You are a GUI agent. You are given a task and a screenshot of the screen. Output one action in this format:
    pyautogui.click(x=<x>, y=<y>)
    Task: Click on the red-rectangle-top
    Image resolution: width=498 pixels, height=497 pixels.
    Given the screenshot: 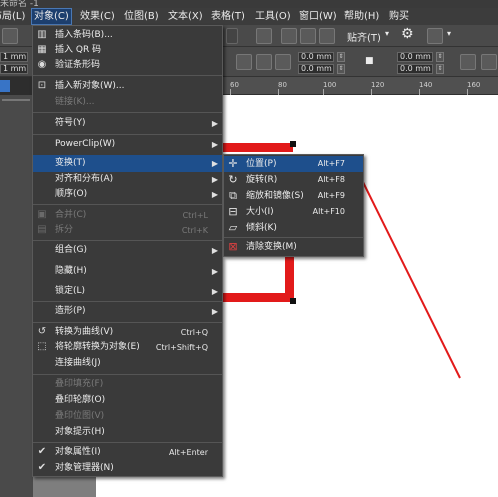 What is the action you would take?
    pyautogui.click(x=258, y=147)
    